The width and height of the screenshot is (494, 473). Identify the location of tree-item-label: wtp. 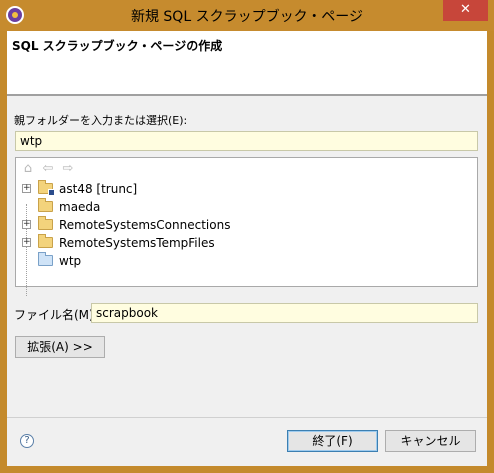
(70, 261).